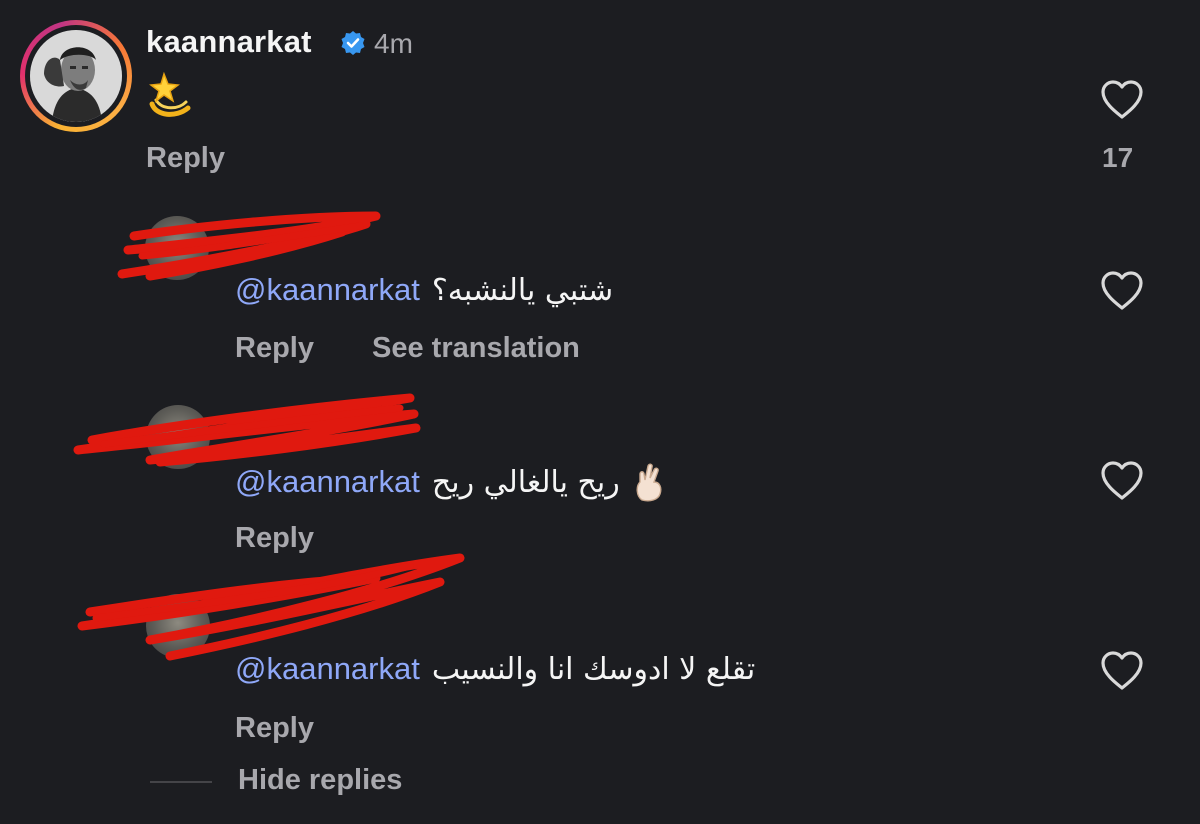 This screenshot has width=1200, height=824. I want to click on dizzy-emoji-icon, so click(170, 94).